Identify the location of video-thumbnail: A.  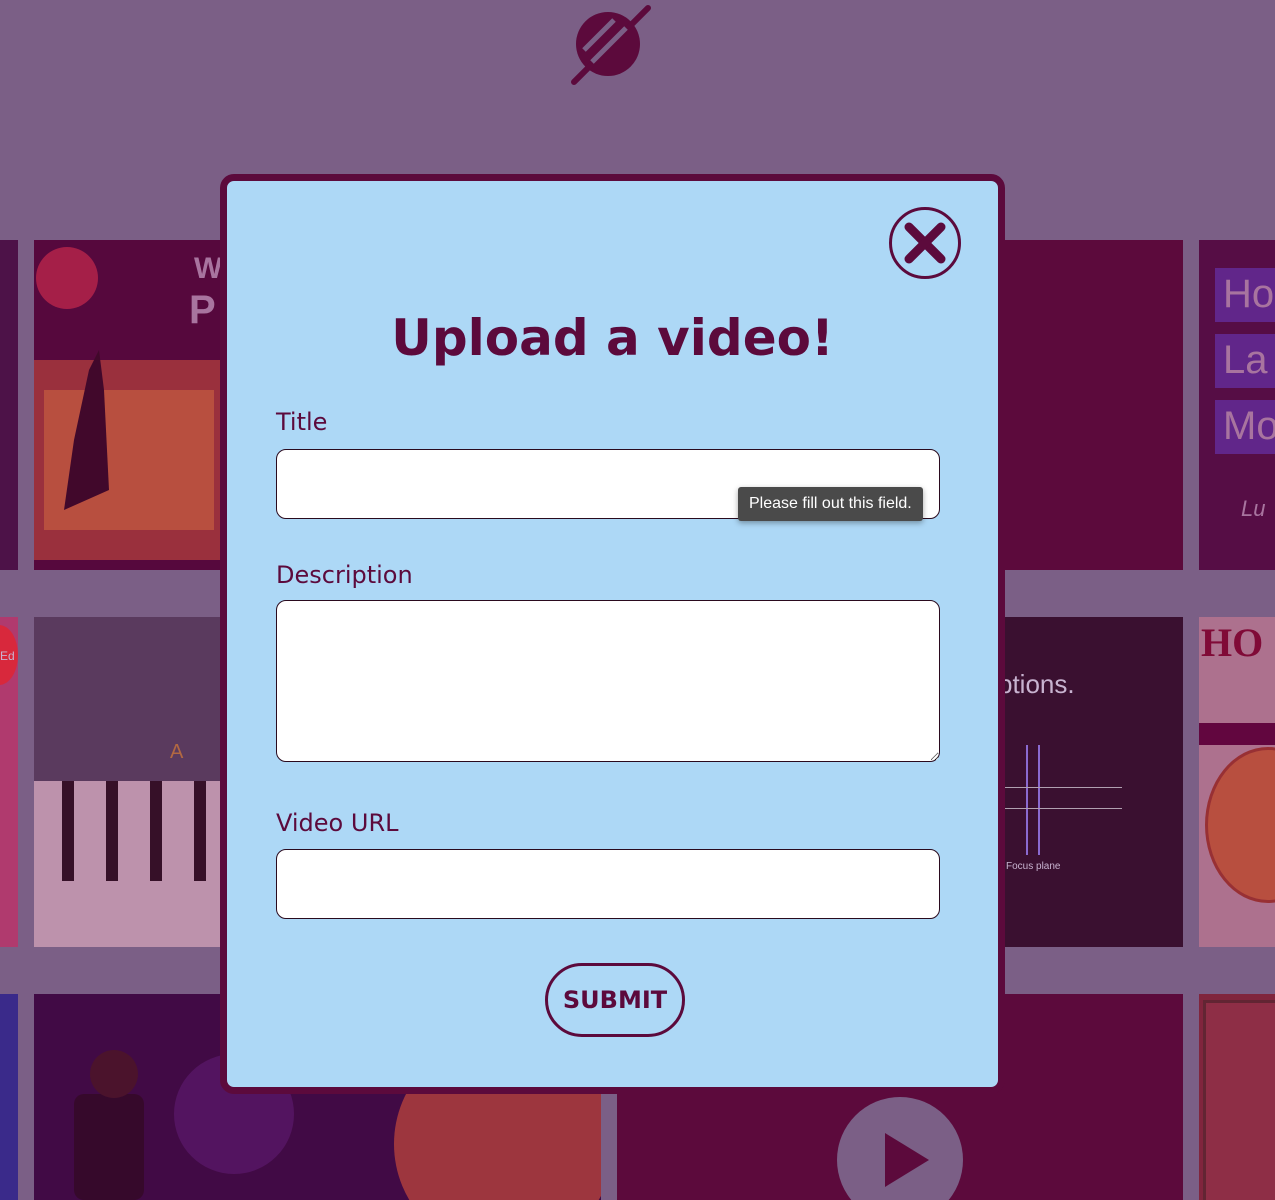
(127, 782).